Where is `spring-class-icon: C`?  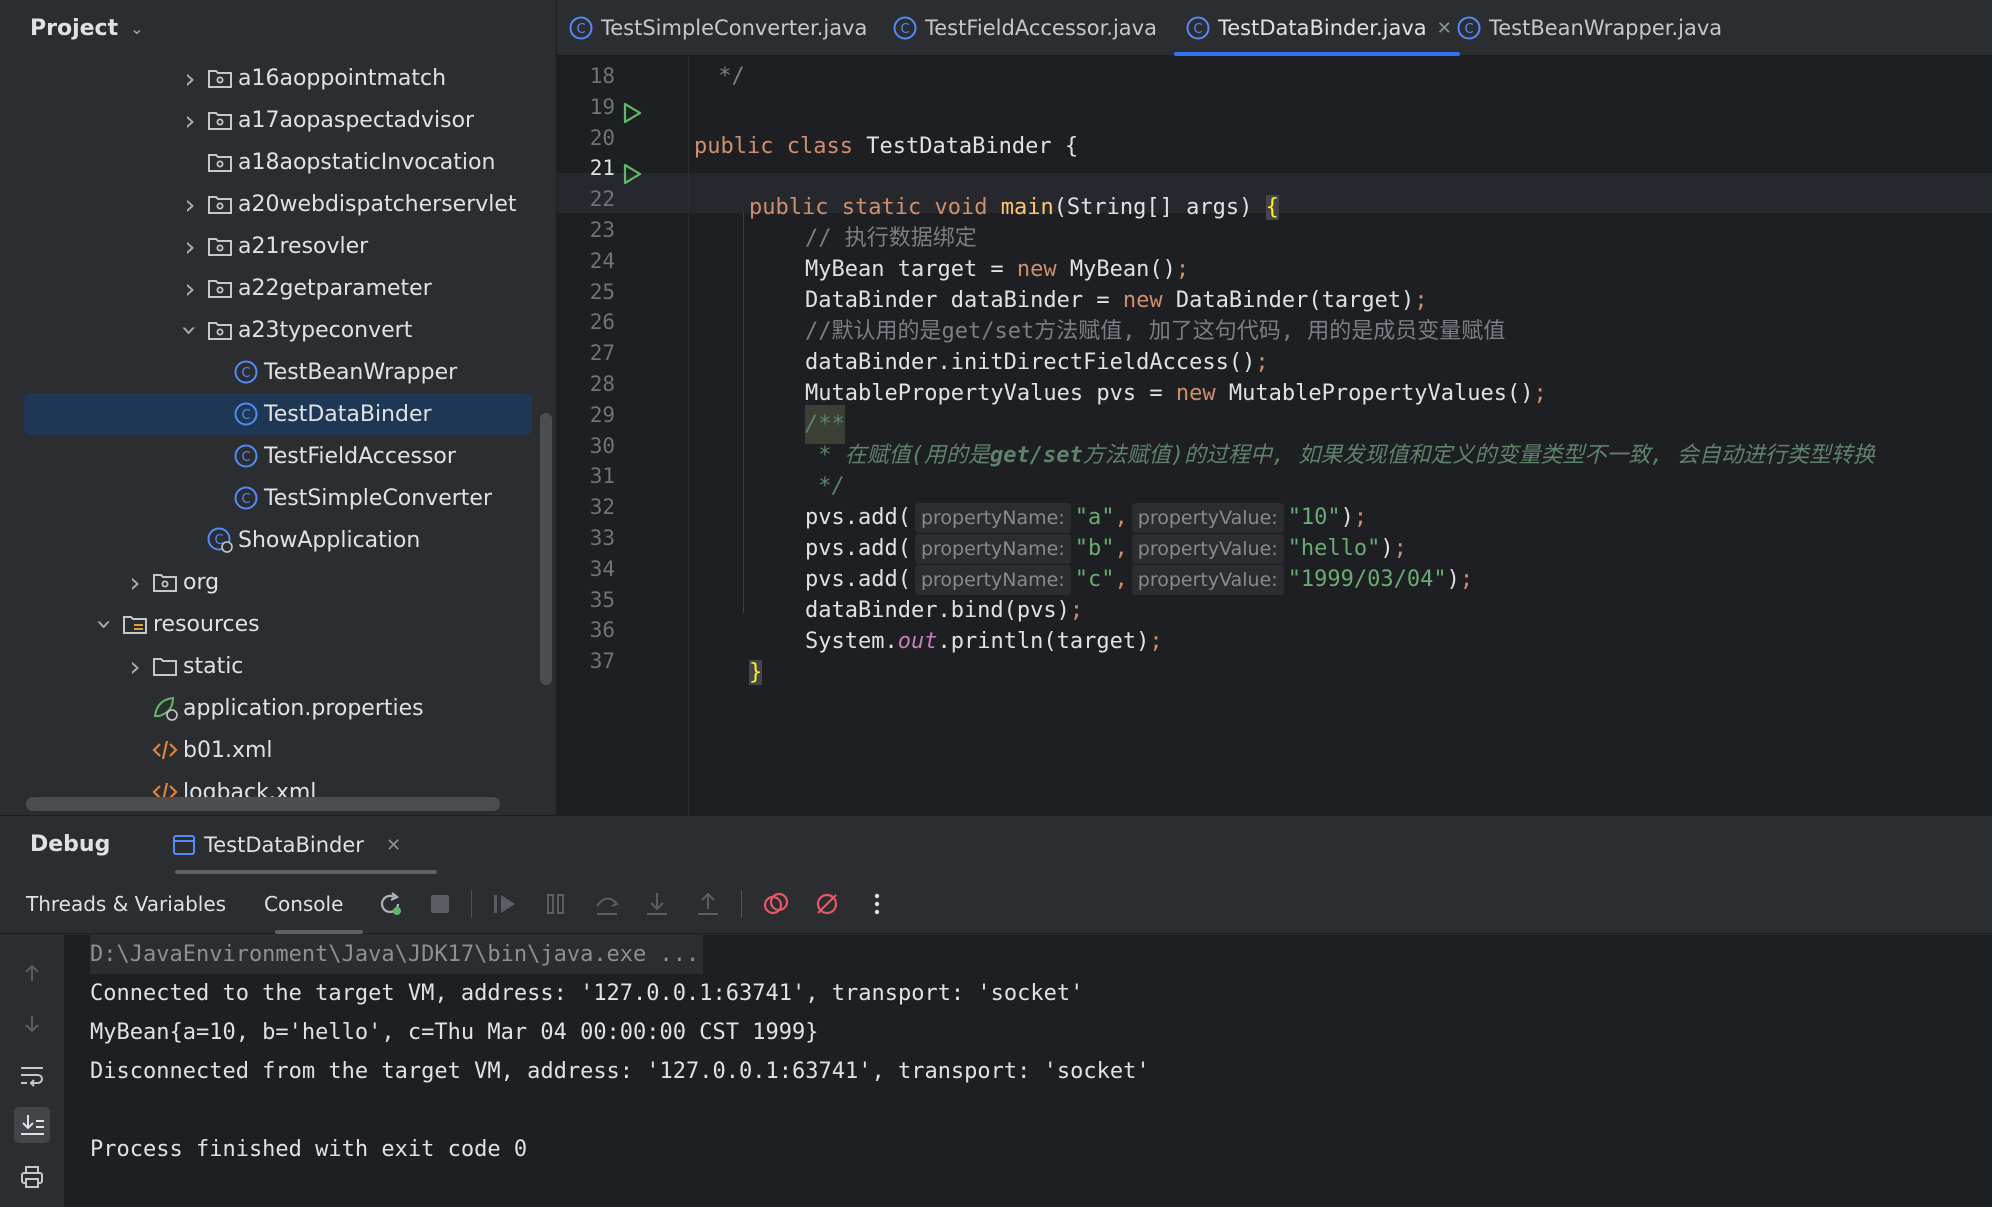
spring-class-icon: C is located at coordinates (220, 540).